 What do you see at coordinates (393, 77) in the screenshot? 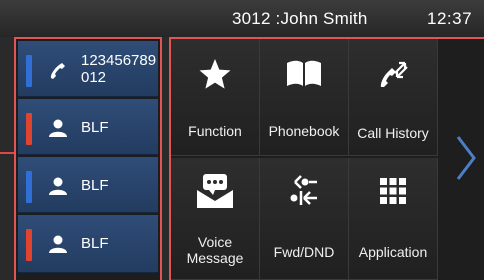
I see `call-history-icon` at bounding box center [393, 77].